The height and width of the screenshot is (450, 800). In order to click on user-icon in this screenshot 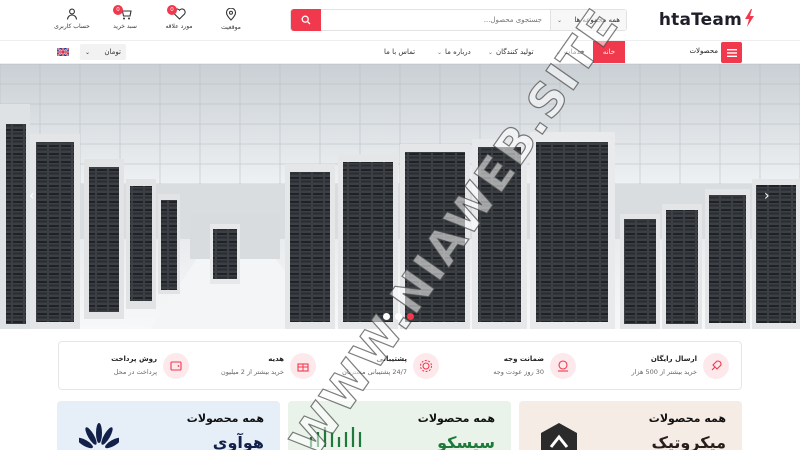, I will do `click(72, 14)`.